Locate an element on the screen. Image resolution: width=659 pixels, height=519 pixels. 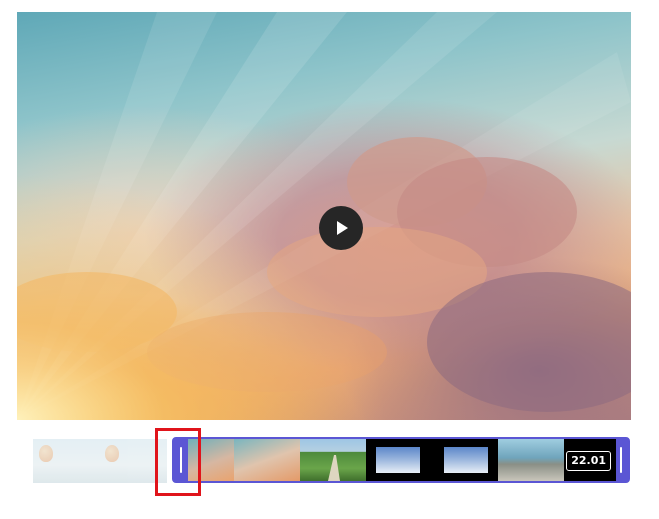
thumbnail-strip: 22.01 is located at coordinates (402, 460).